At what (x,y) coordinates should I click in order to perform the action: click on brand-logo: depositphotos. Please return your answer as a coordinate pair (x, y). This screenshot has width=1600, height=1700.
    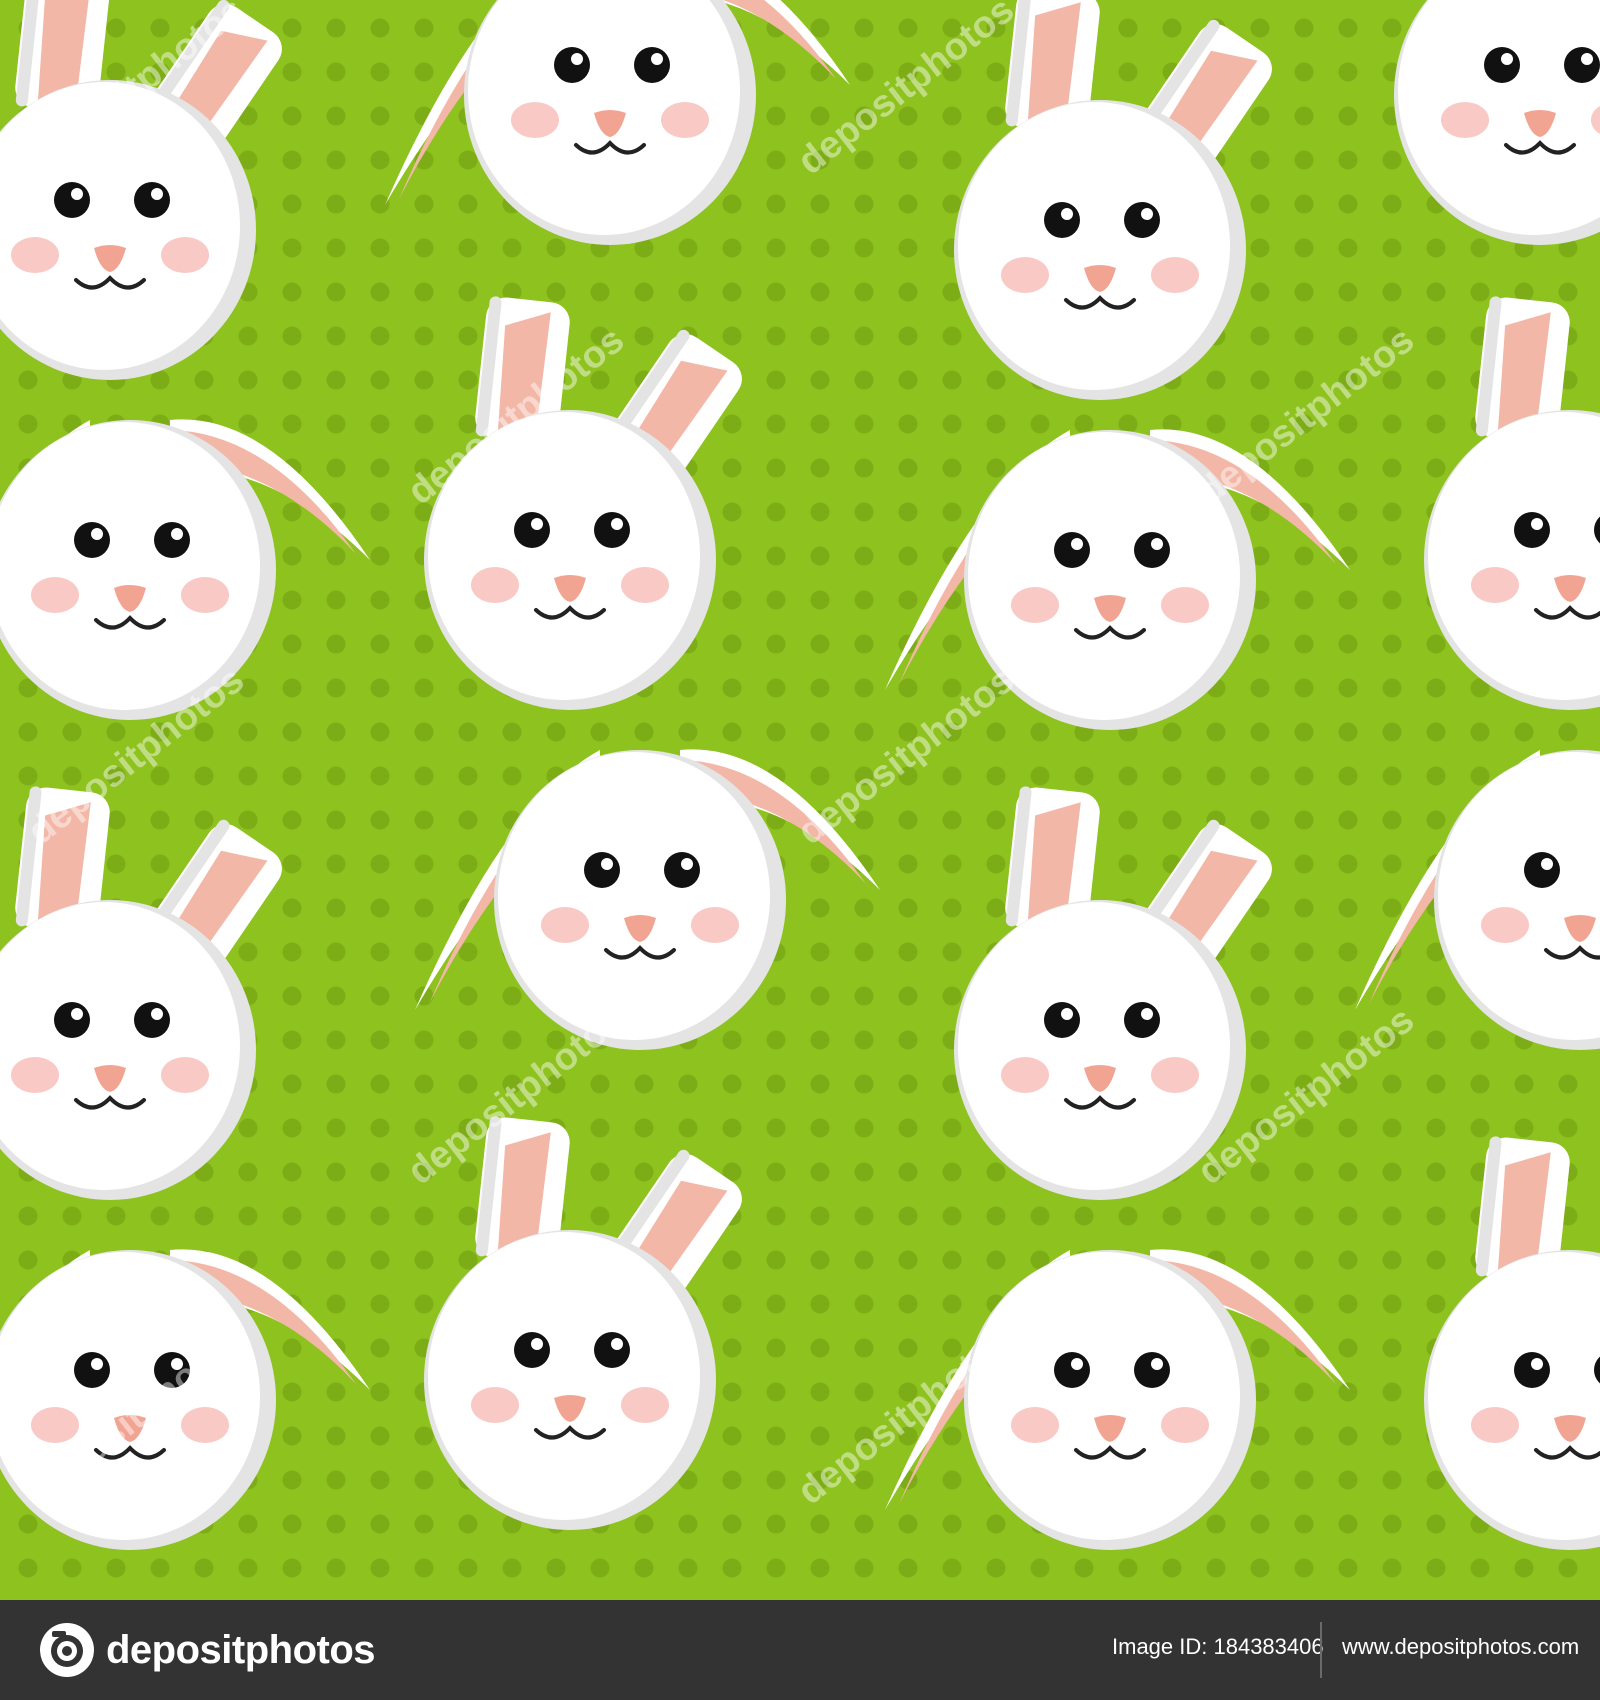
    Looking at the image, I should click on (207, 1650).